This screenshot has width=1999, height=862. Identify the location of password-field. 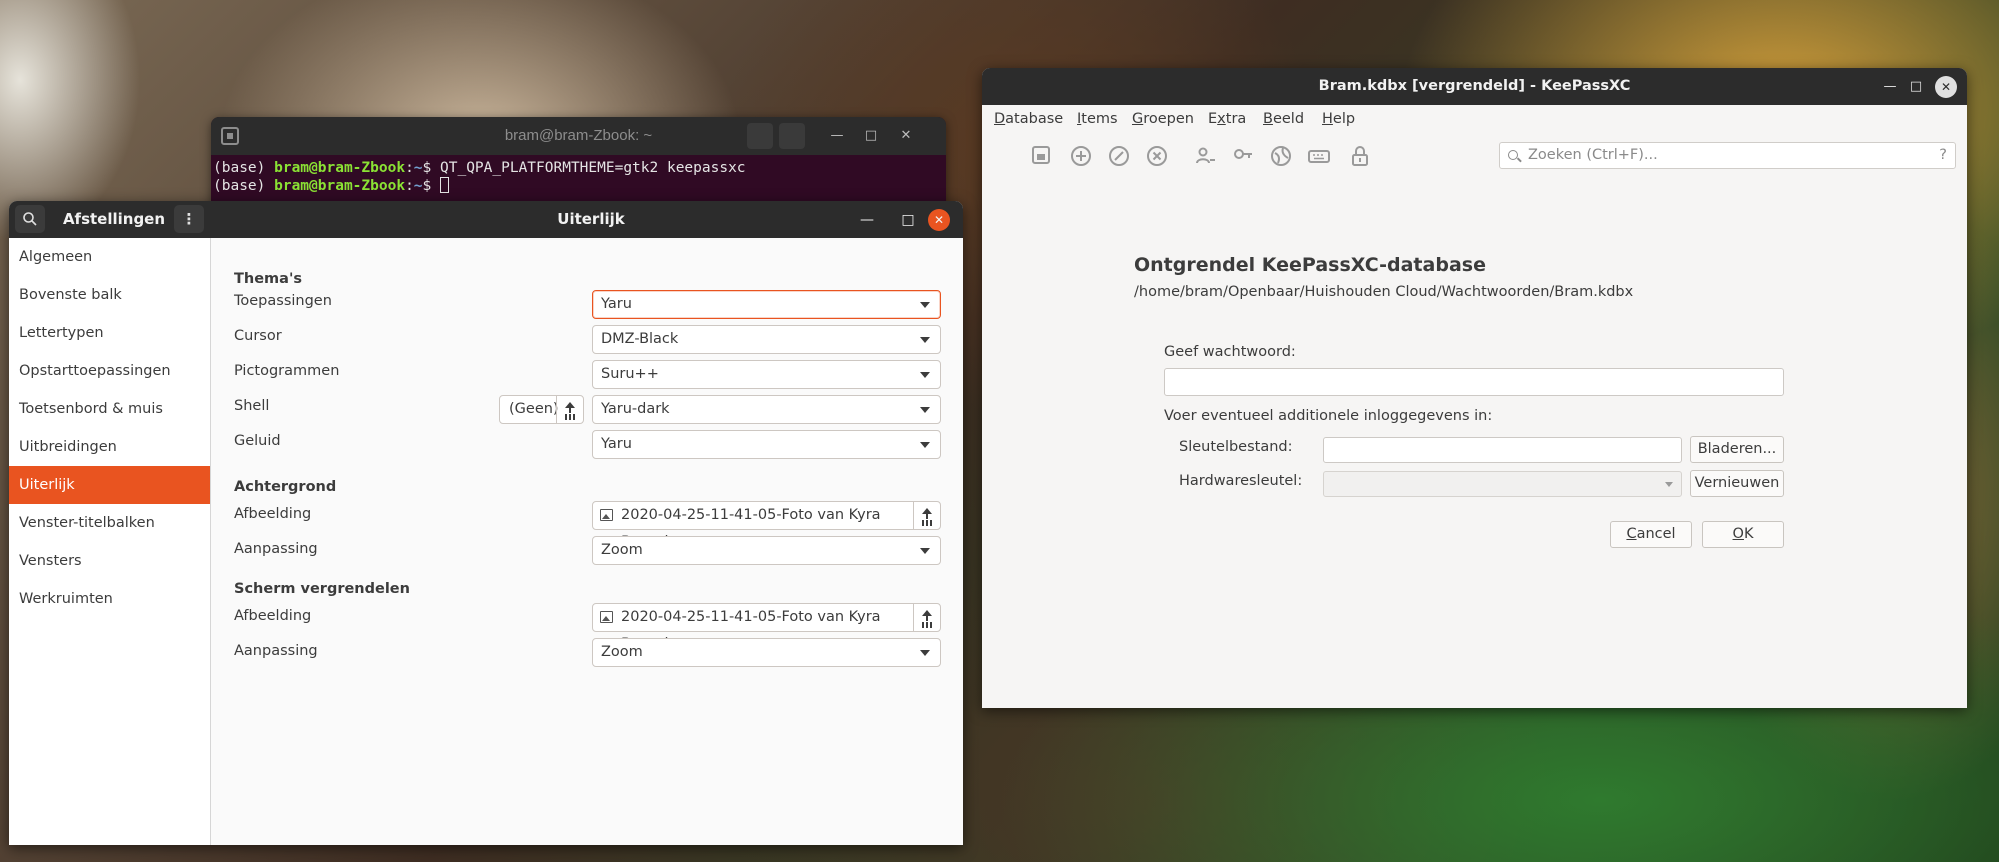
(1474, 382).